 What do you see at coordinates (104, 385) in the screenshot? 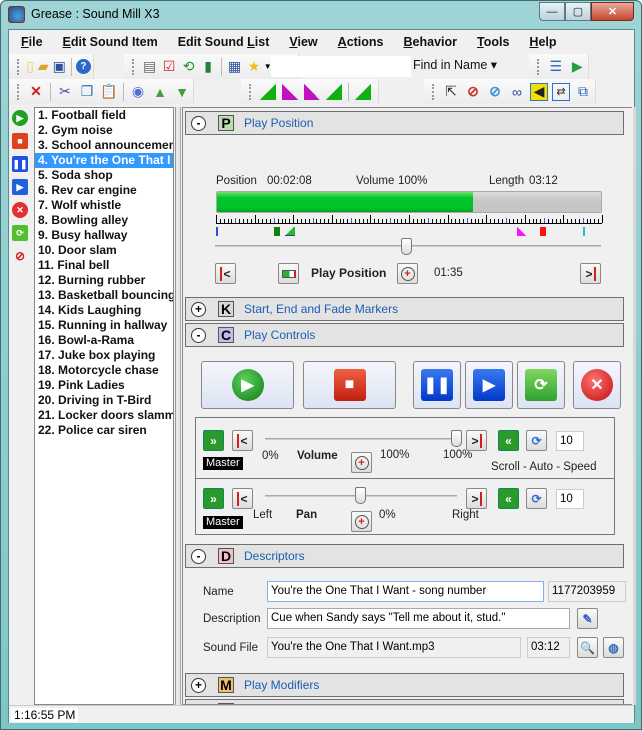
I see `list-item: 19. Pink Ladies` at bounding box center [104, 385].